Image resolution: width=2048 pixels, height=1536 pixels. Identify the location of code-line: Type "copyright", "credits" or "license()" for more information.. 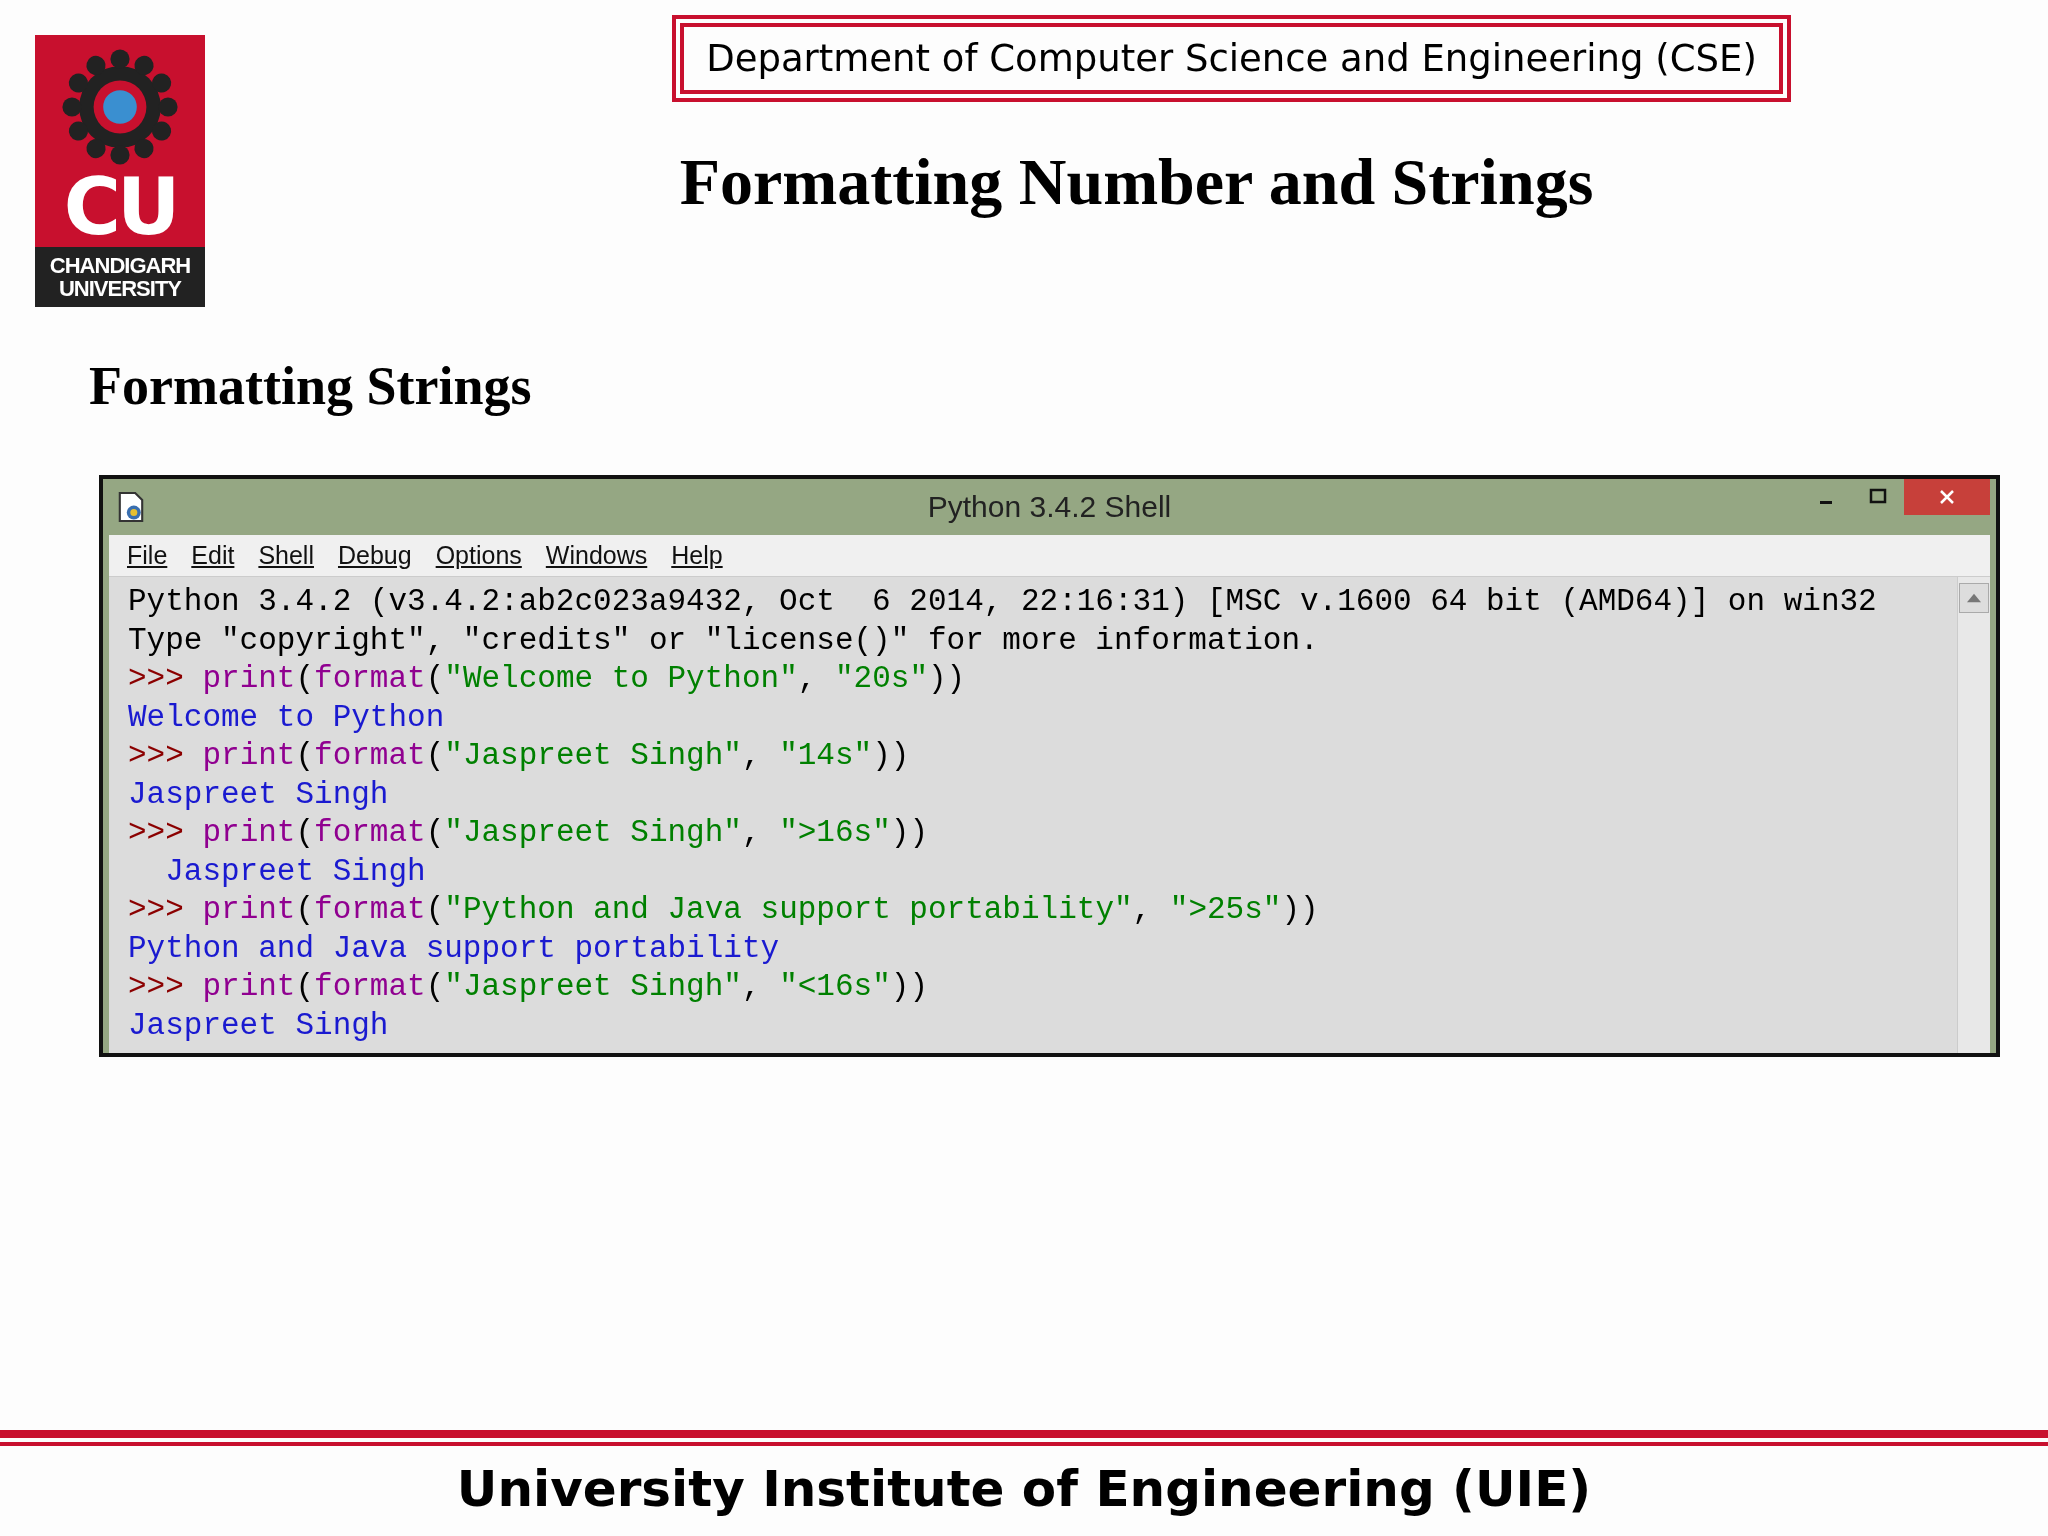
(724, 640).